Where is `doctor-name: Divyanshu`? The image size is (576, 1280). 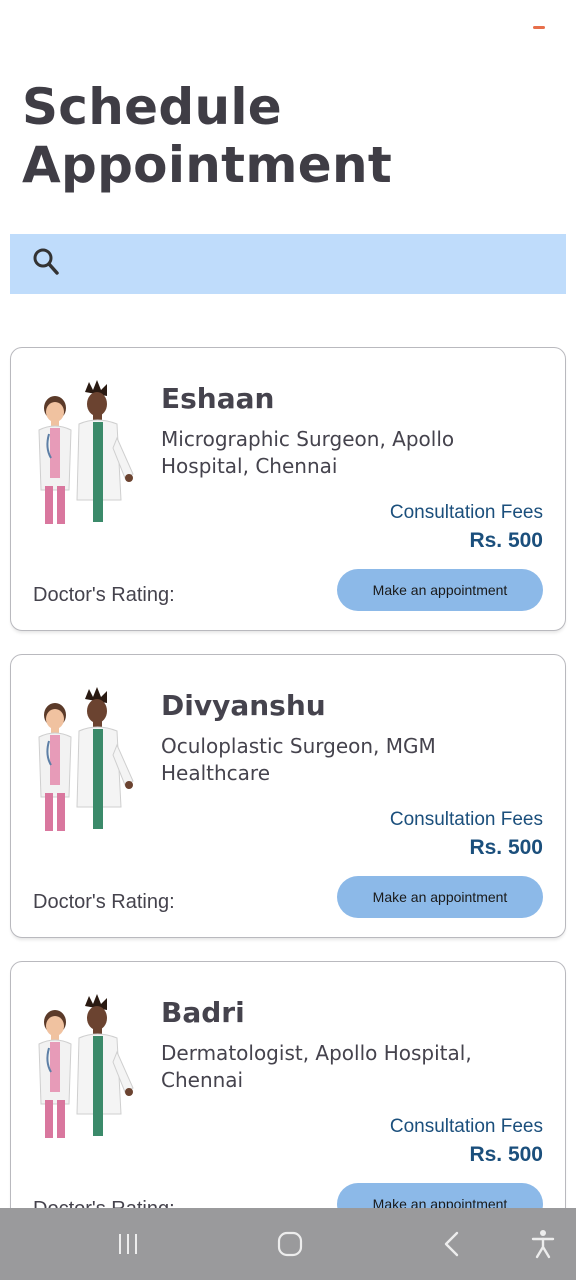 doctor-name: Divyanshu is located at coordinates (243, 705).